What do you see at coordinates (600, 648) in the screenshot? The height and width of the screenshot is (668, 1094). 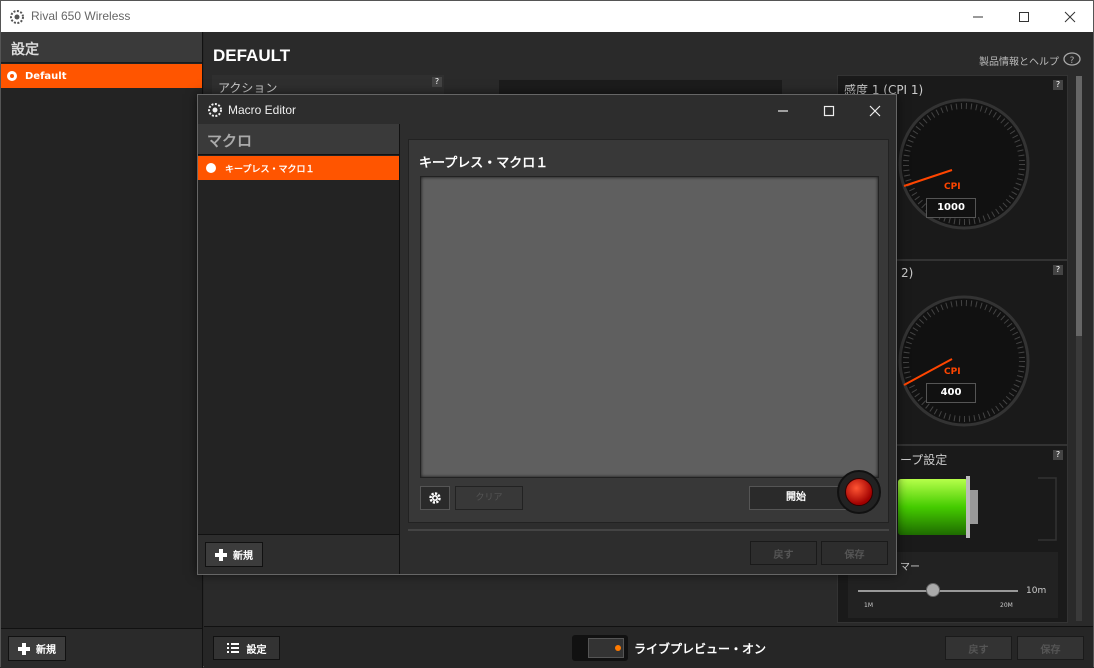 I see `live-preview-switch` at bounding box center [600, 648].